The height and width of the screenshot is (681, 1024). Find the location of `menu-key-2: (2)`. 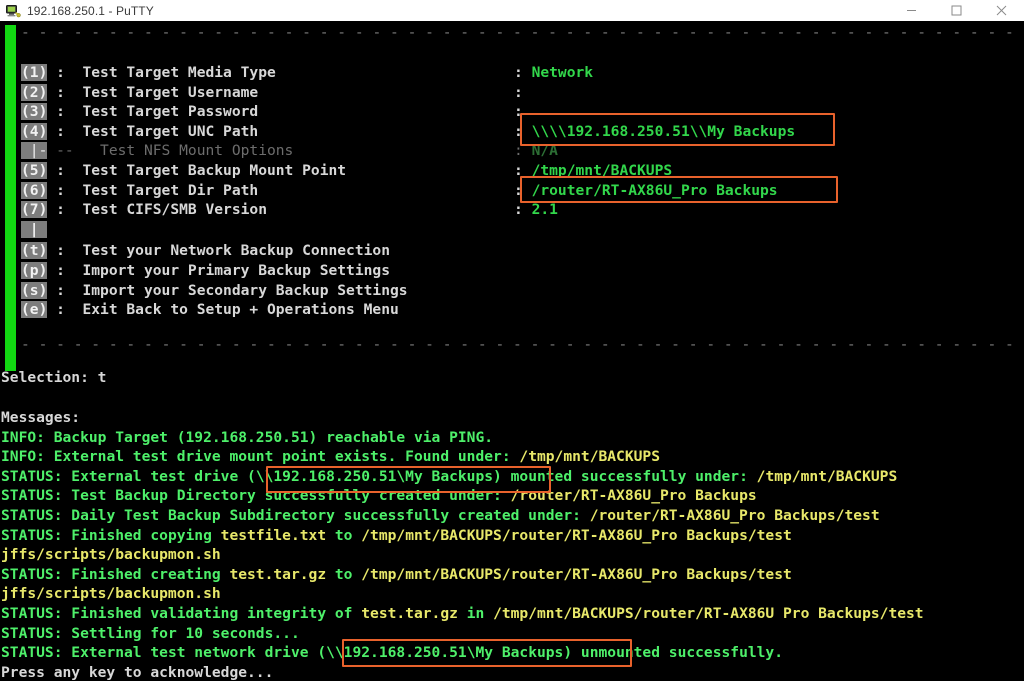

menu-key-2: (2) is located at coordinates (34, 92).